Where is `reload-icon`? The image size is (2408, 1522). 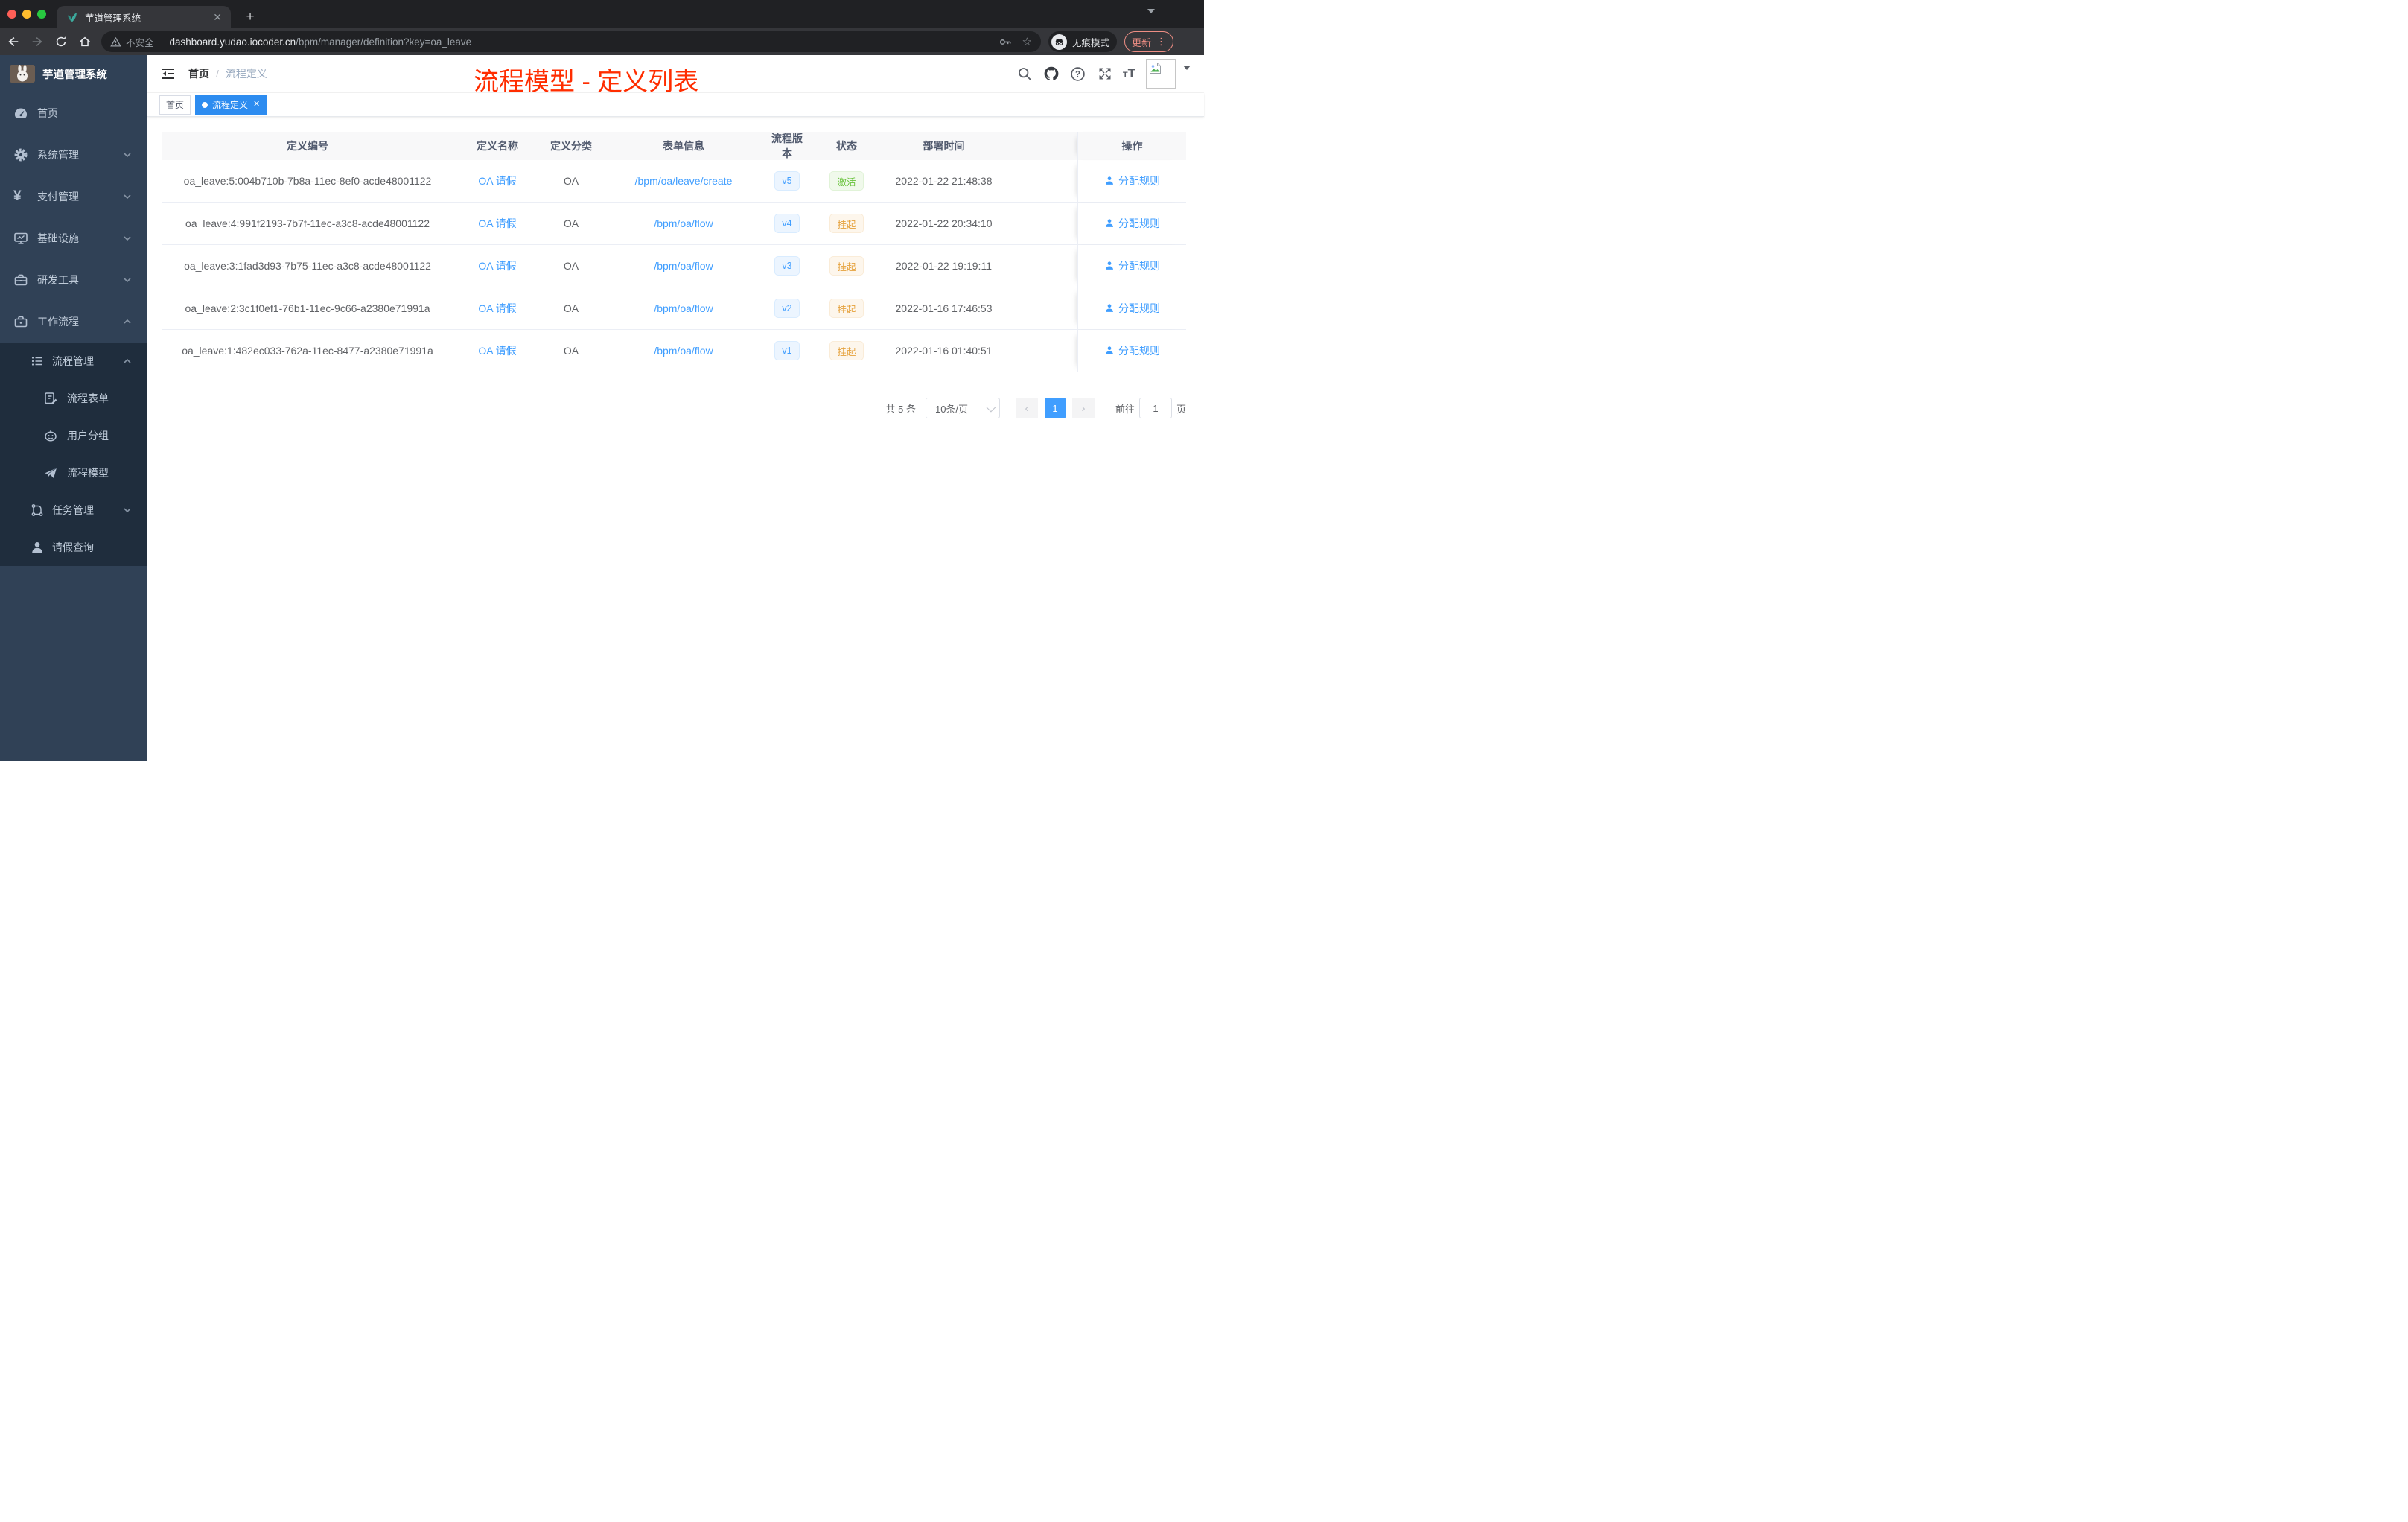 reload-icon is located at coordinates (61, 41).